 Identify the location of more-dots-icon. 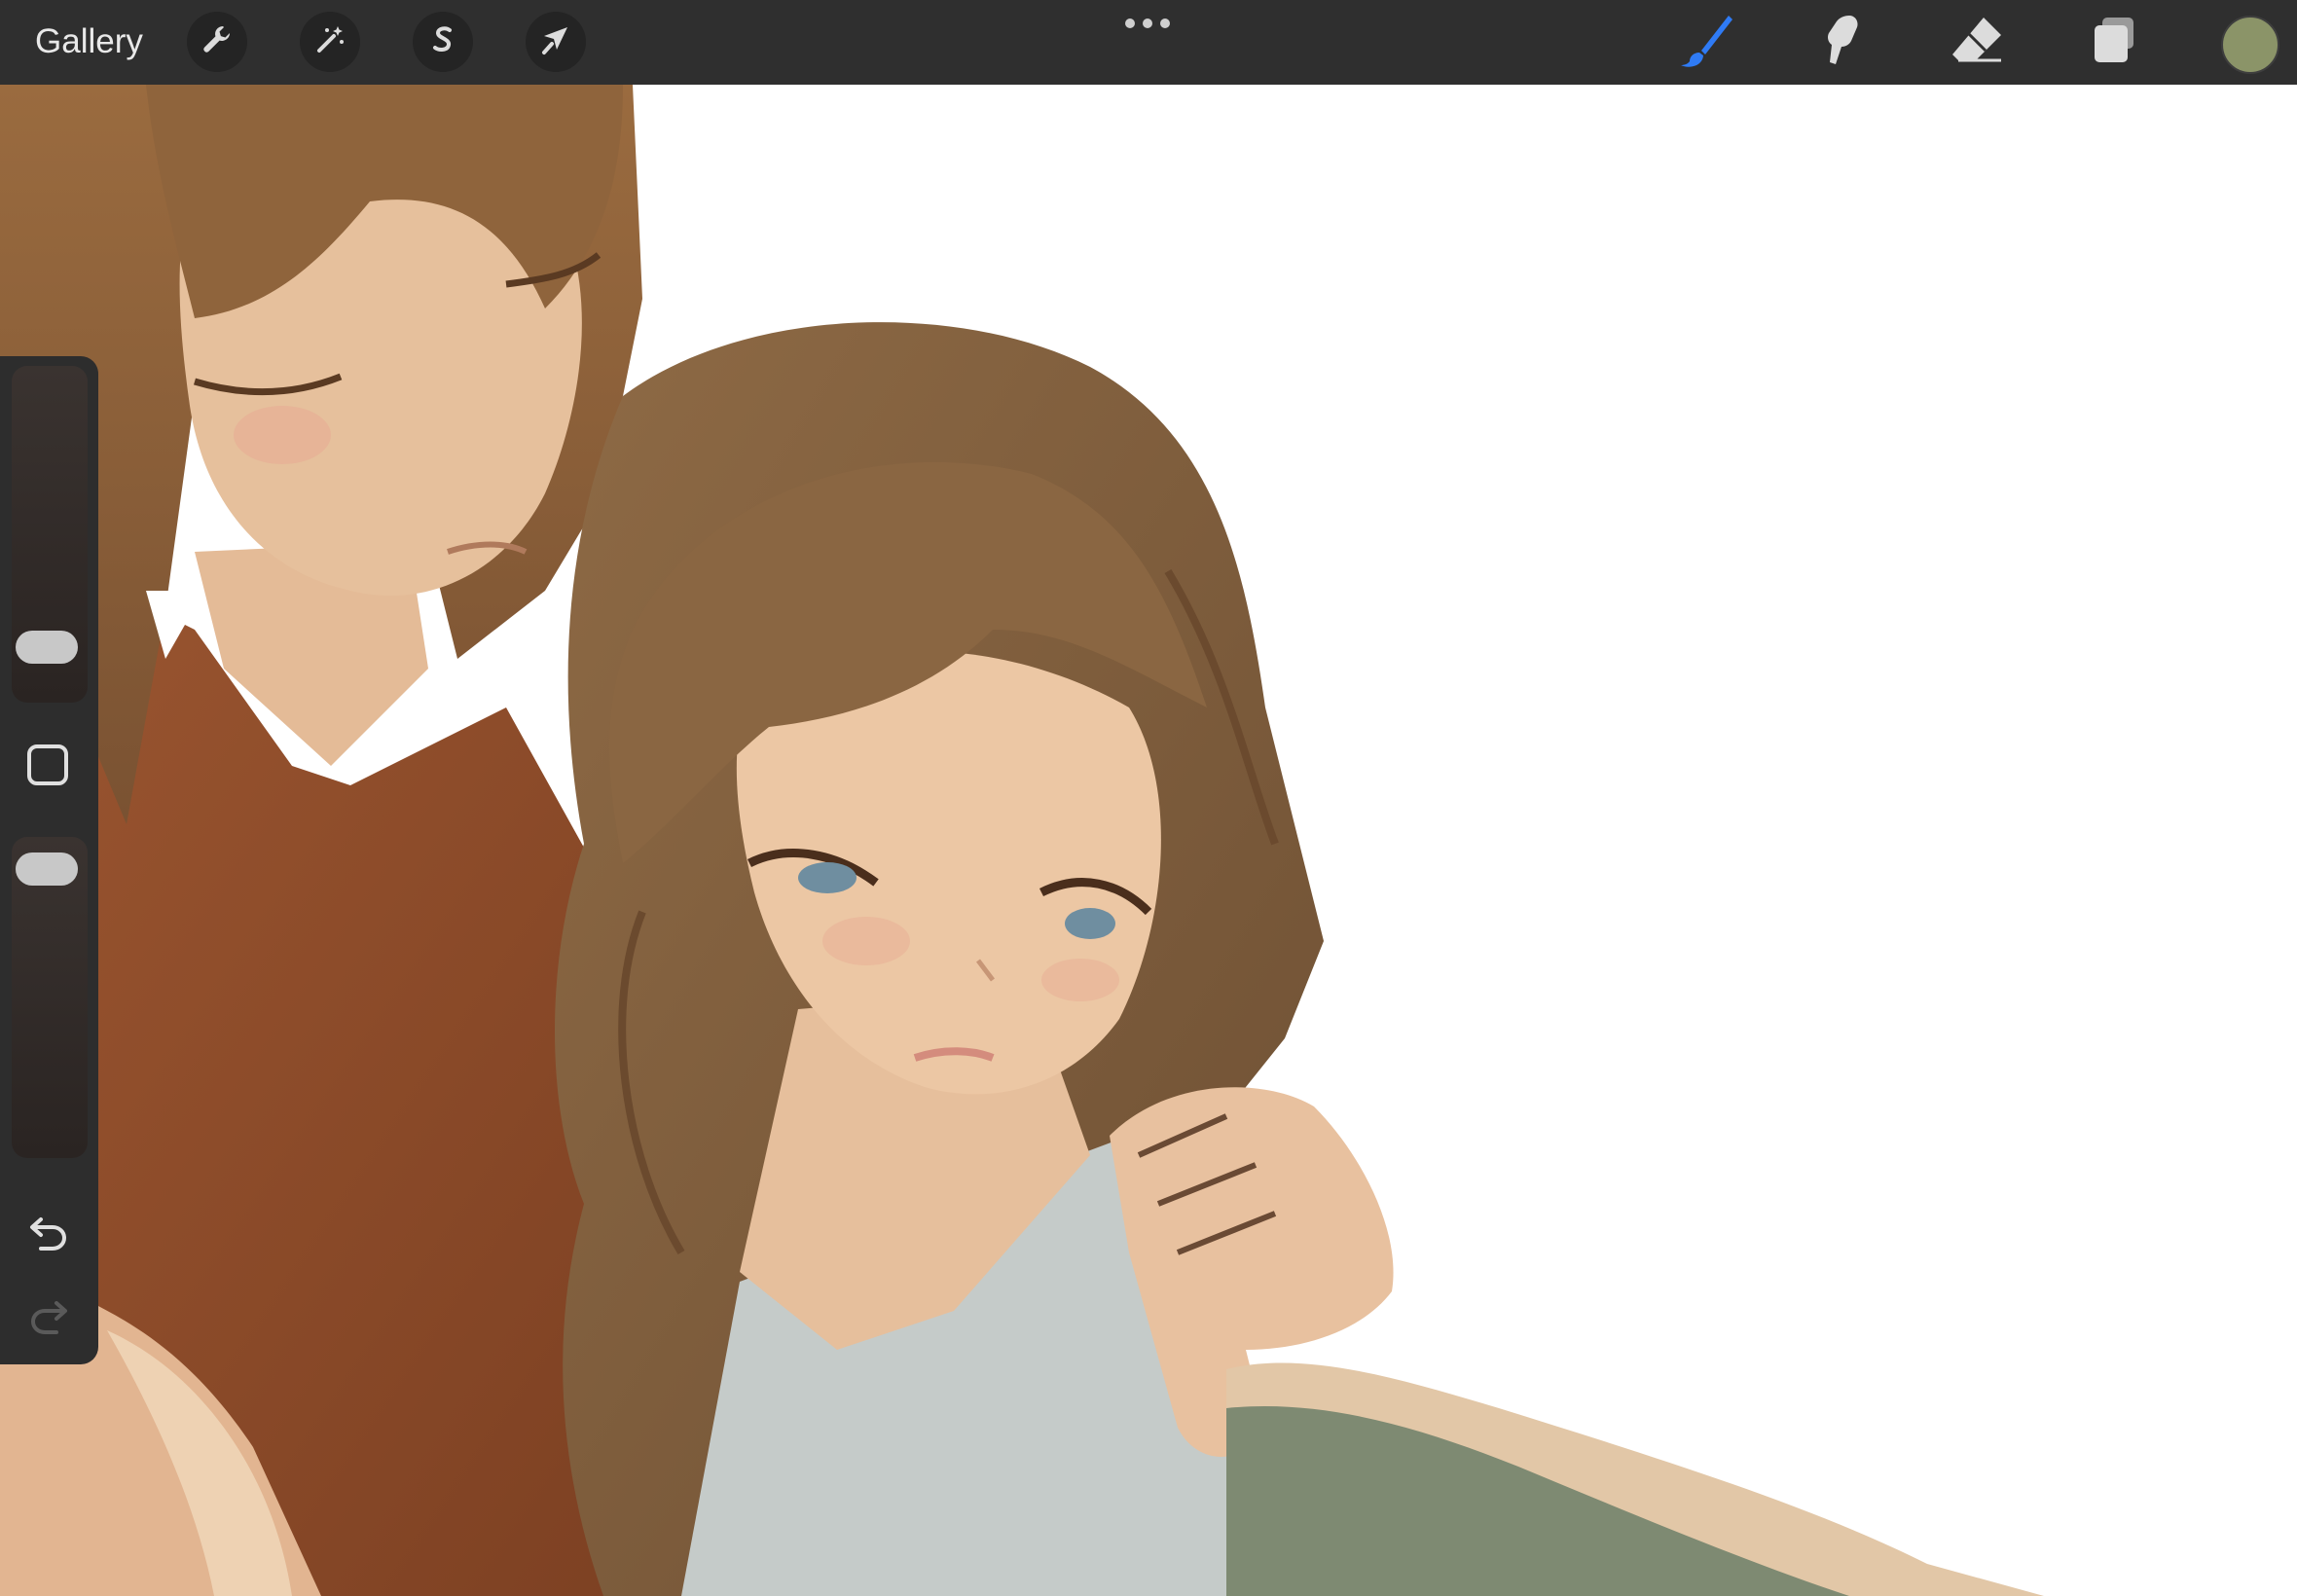
(1130, 23).